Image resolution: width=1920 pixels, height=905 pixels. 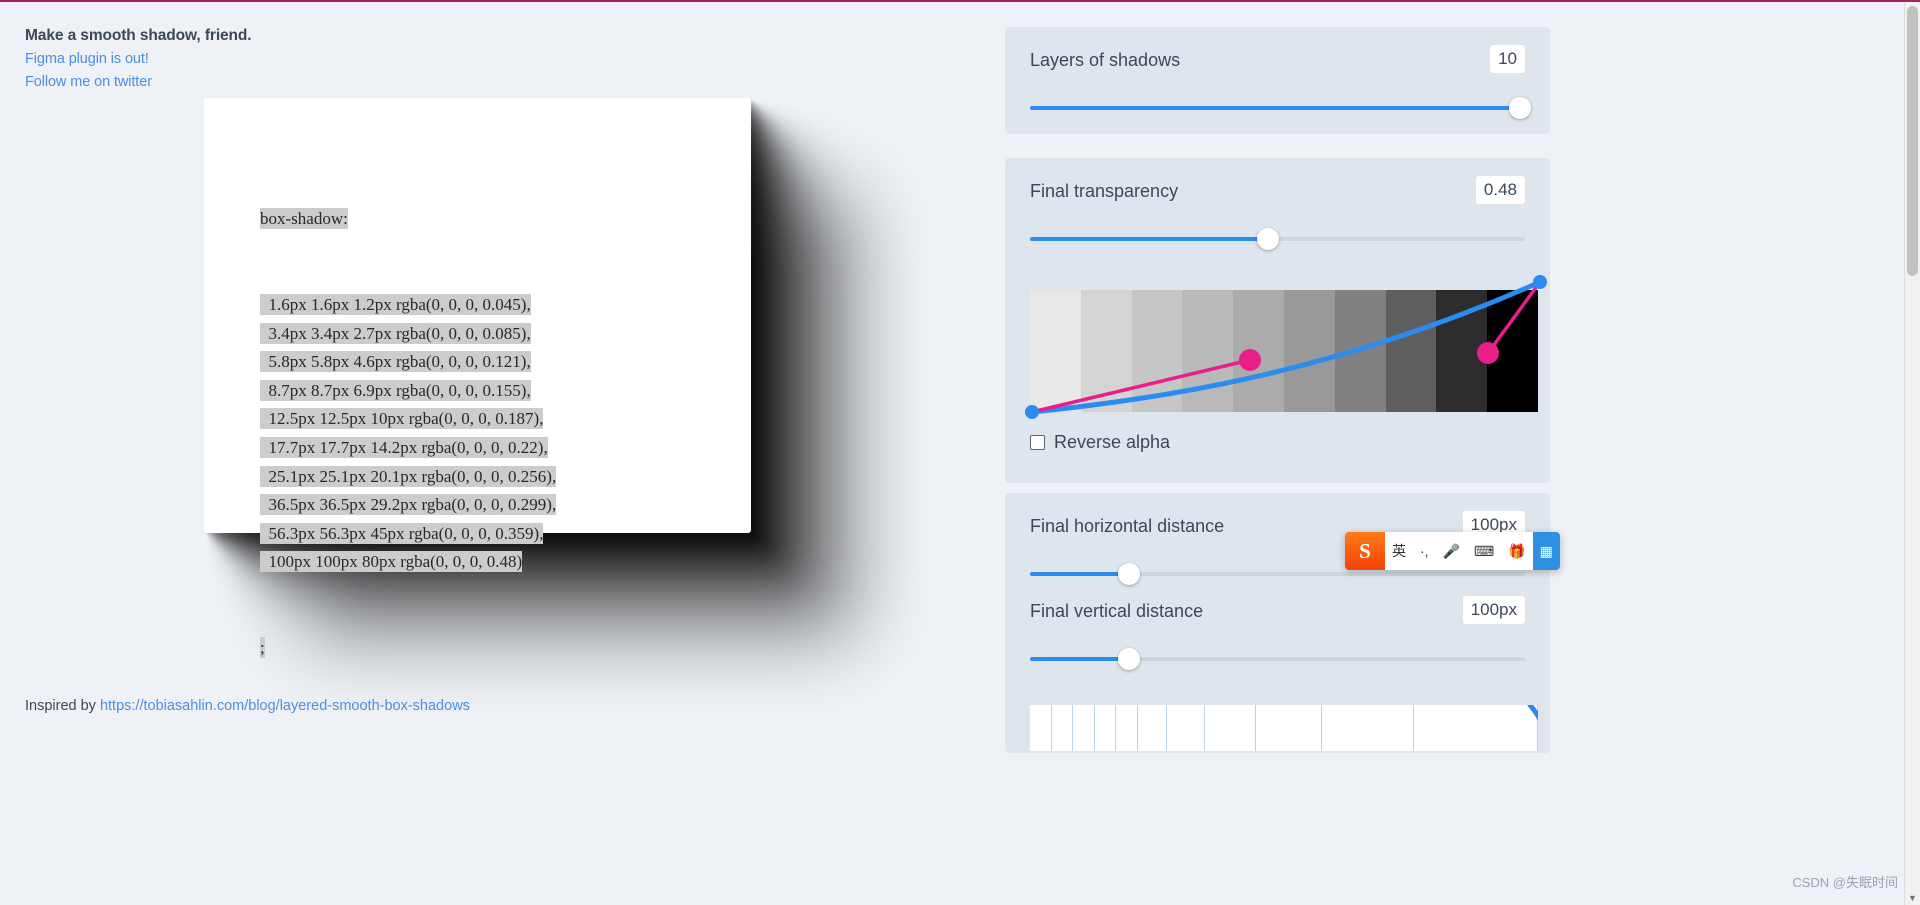 I want to click on code-closing-line: ;, so click(x=408, y=648).